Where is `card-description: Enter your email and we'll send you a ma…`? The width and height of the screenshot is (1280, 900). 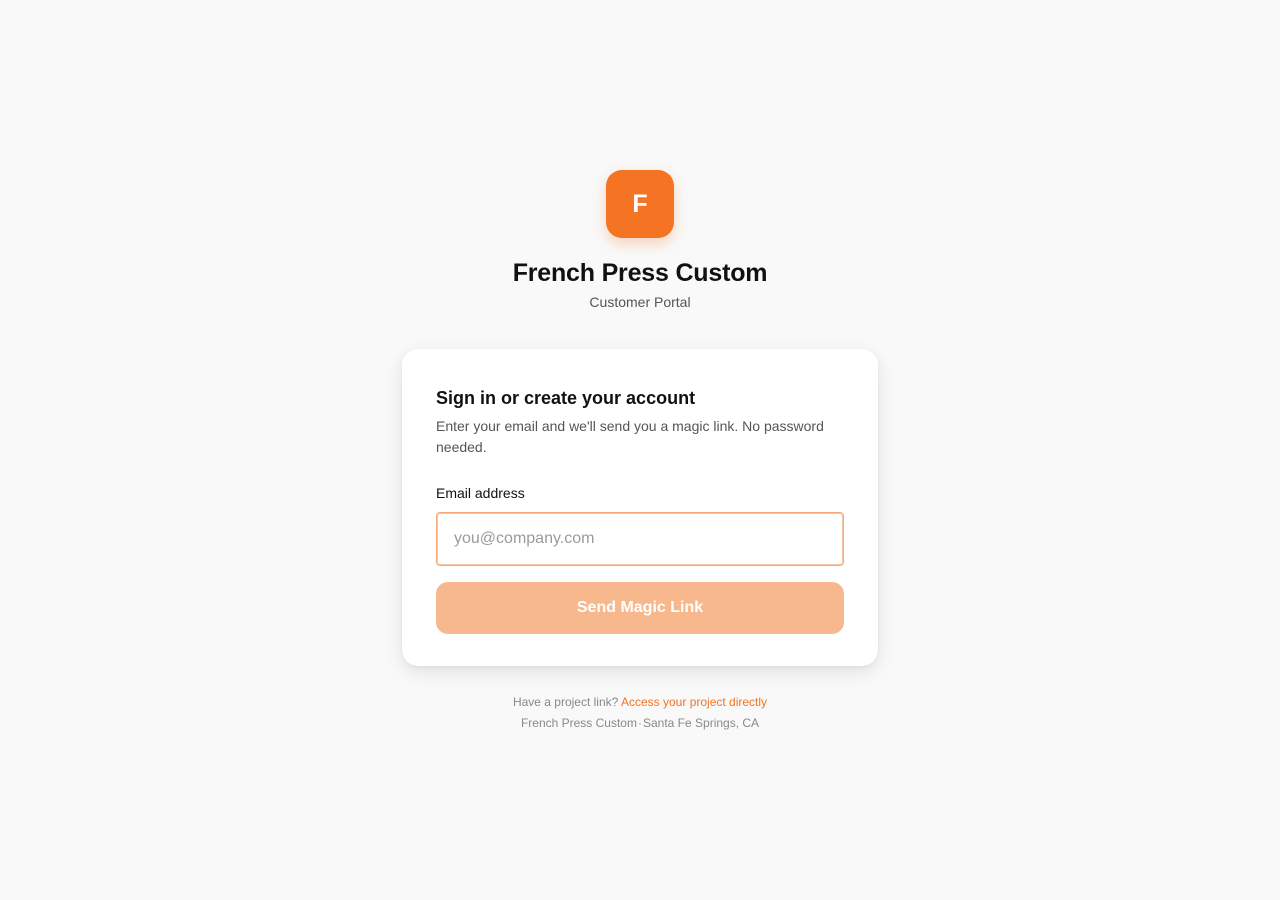 card-description: Enter your email and we'll send you a ma… is located at coordinates (630, 436).